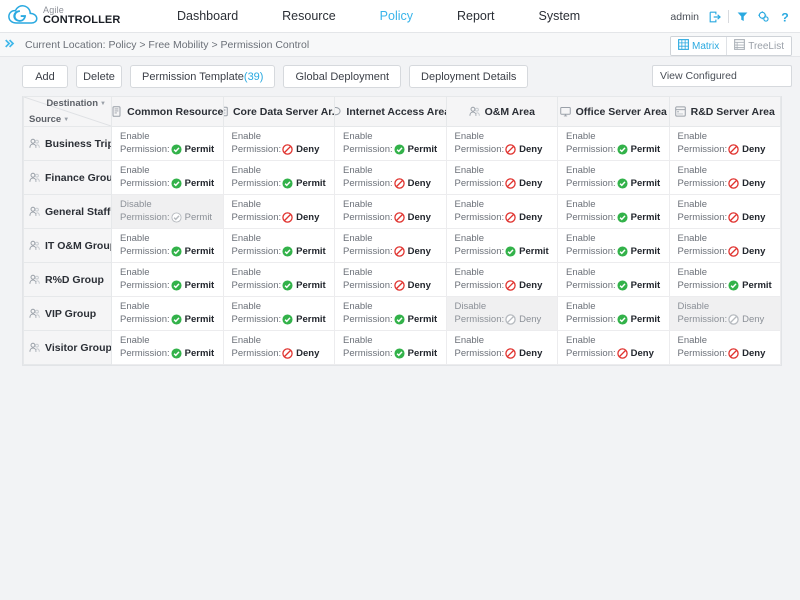  Describe the element at coordinates (714, 16) in the screenshot. I see `logout-icon` at that location.